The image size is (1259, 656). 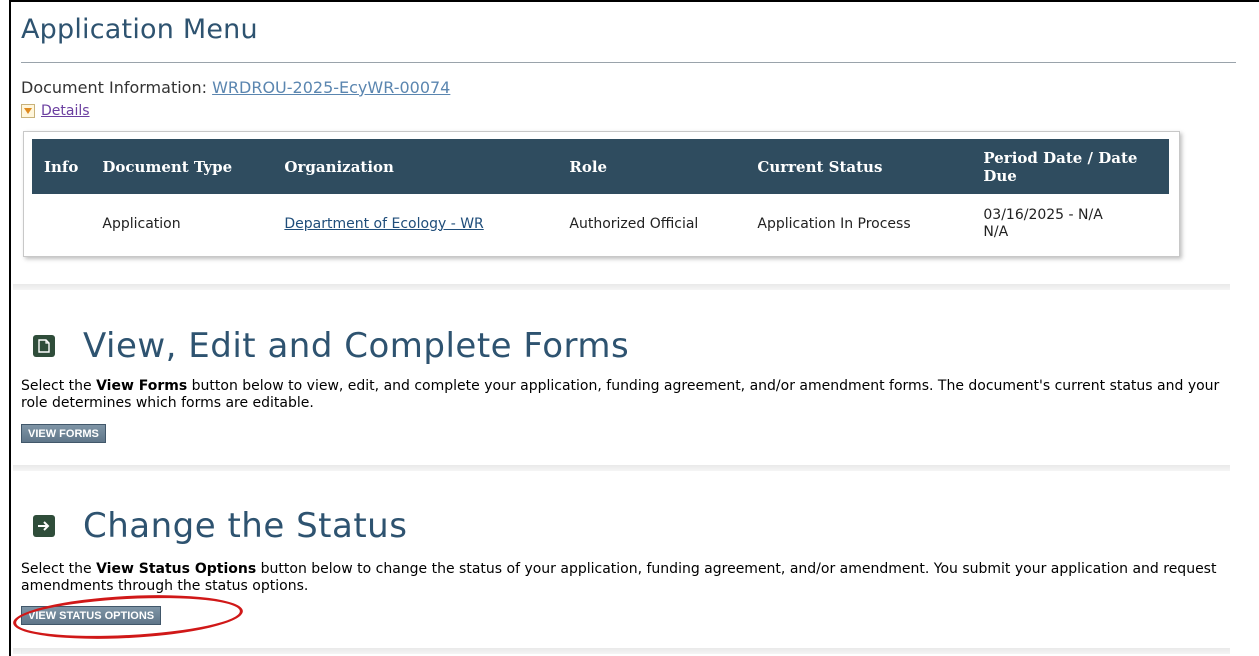 What do you see at coordinates (114, 87) in the screenshot?
I see `doc-info-label: Document Information:` at bounding box center [114, 87].